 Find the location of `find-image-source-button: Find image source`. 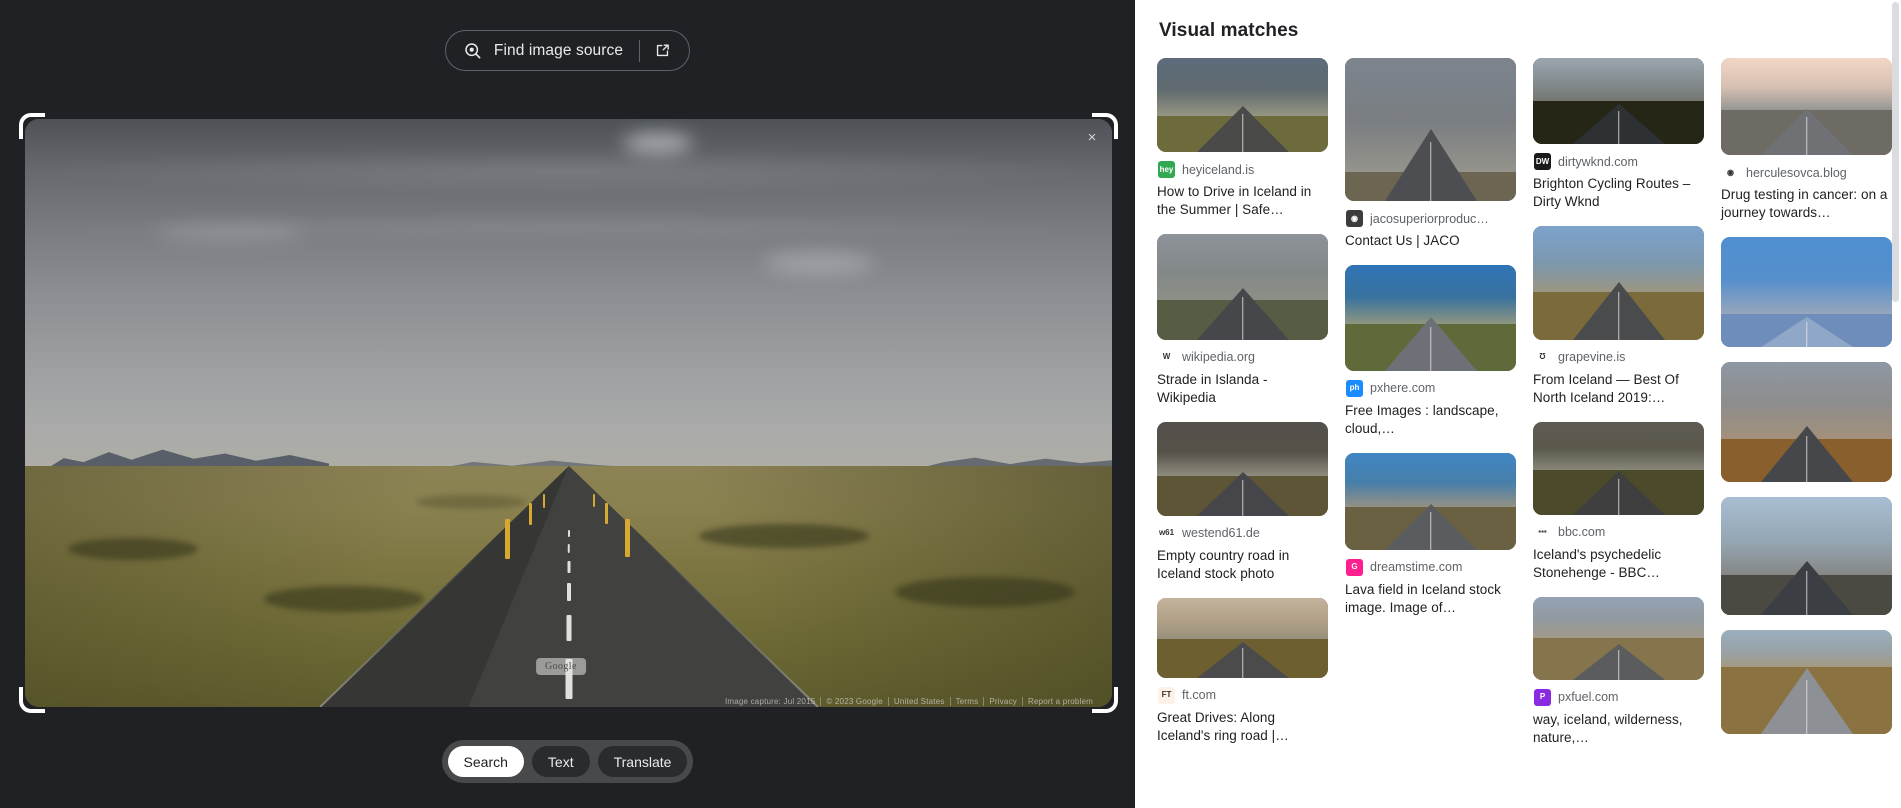

find-image-source-button: Find image source is located at coordinates (567, 50).